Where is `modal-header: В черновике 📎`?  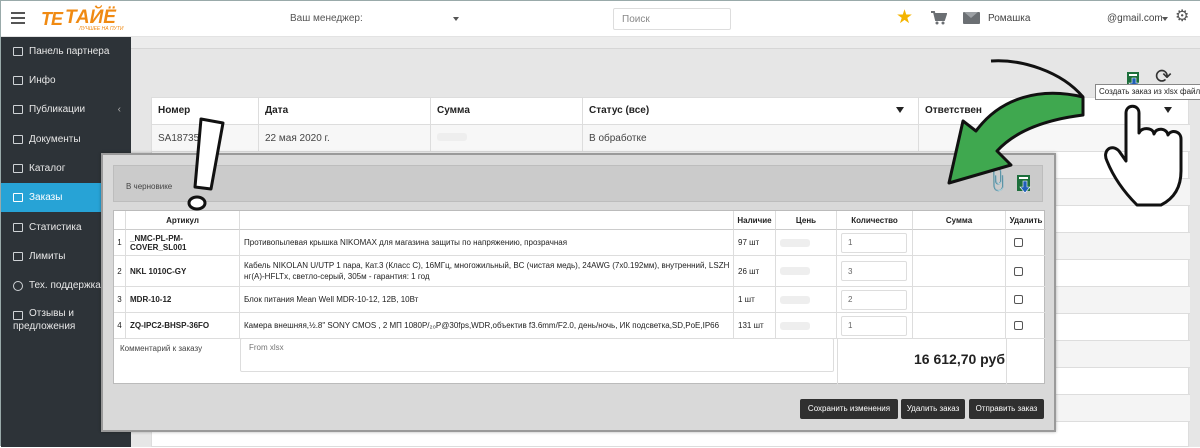
modal-header: В черновике 📎 is located at coordinates (578, 183).